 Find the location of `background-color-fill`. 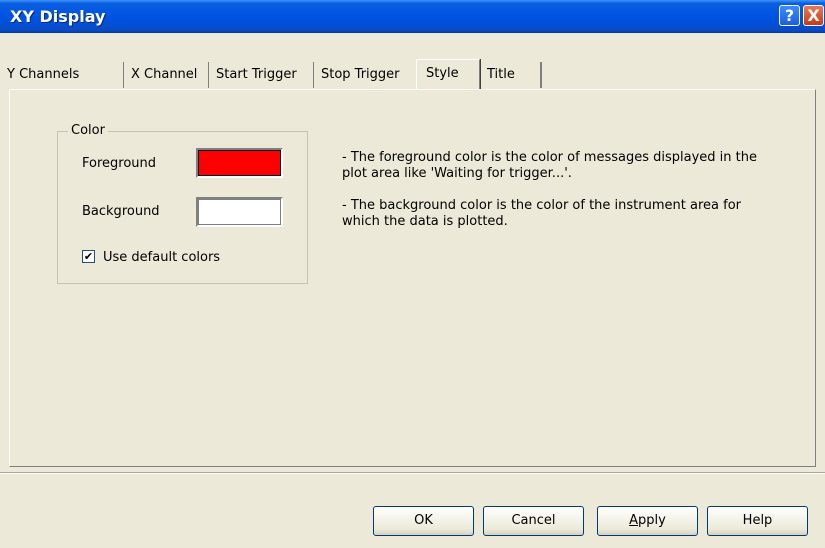

background-color-fill is located at coordinates (239, 212).